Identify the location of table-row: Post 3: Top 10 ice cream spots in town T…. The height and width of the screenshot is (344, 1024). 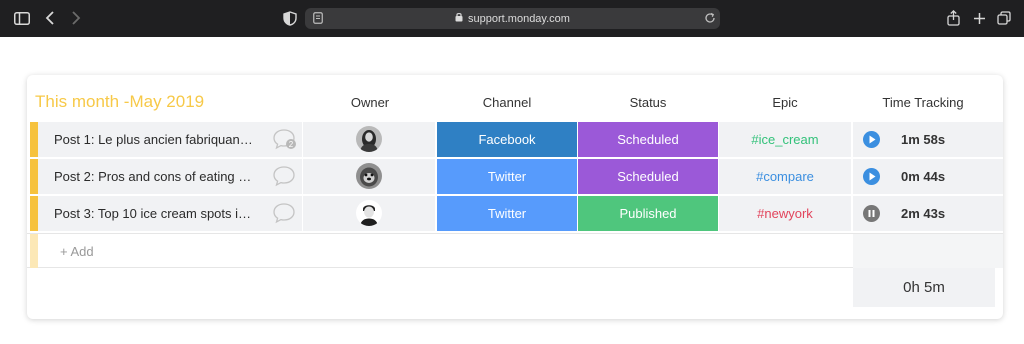
(515, 213).